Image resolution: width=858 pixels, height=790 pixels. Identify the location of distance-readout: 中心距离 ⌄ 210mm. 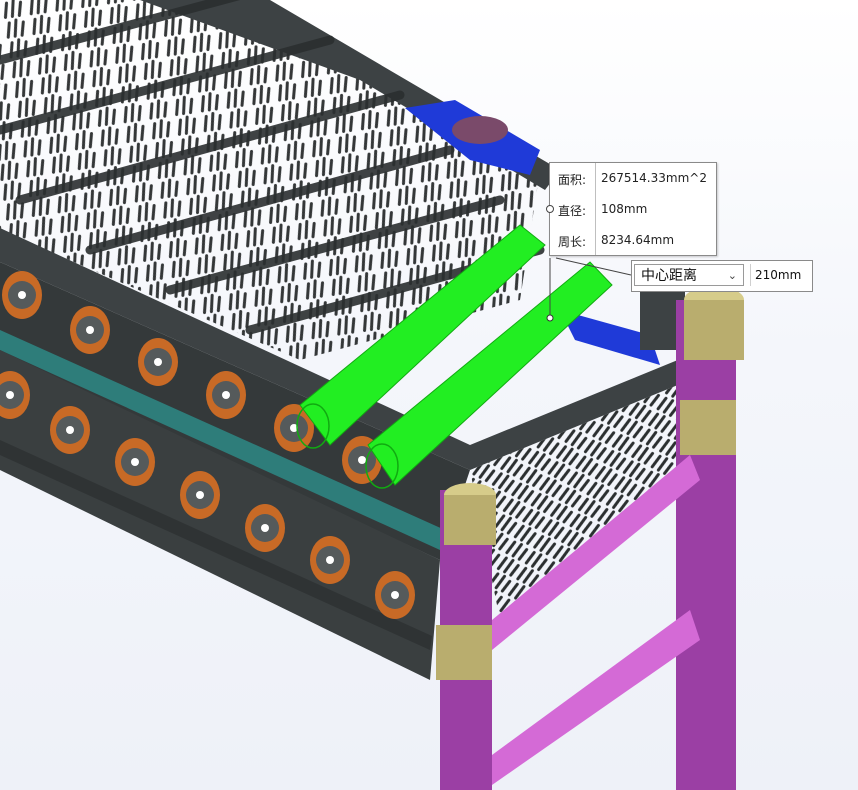
(722, 276).